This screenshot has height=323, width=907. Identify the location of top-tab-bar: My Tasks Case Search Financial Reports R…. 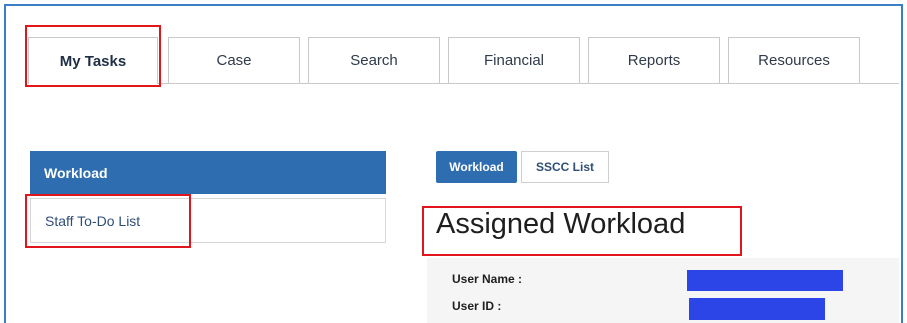
(463, 60).